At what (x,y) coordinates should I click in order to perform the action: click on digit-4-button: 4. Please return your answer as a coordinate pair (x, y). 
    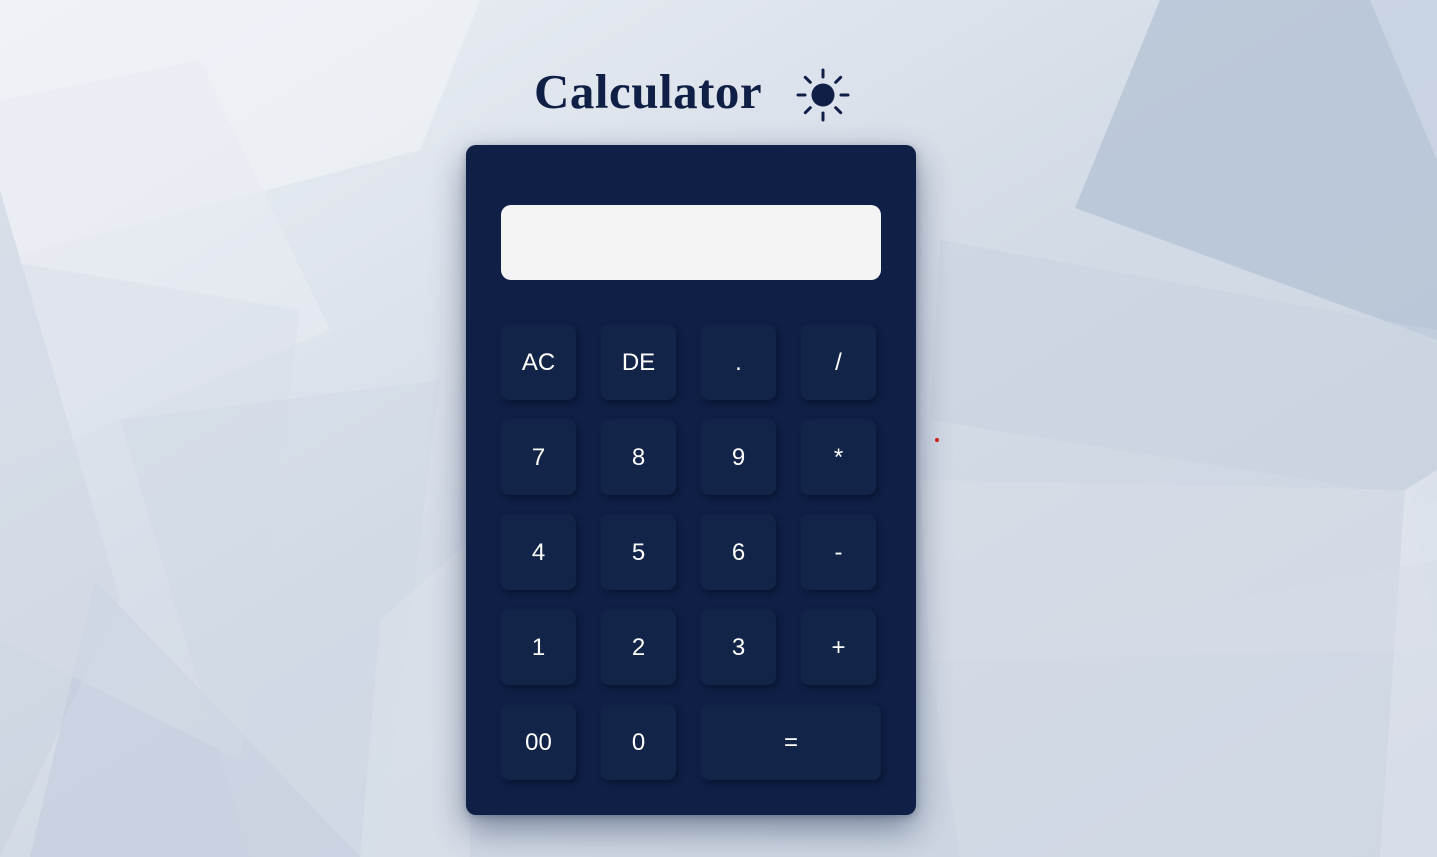
    Looking at the image, I should click on (538, 552).